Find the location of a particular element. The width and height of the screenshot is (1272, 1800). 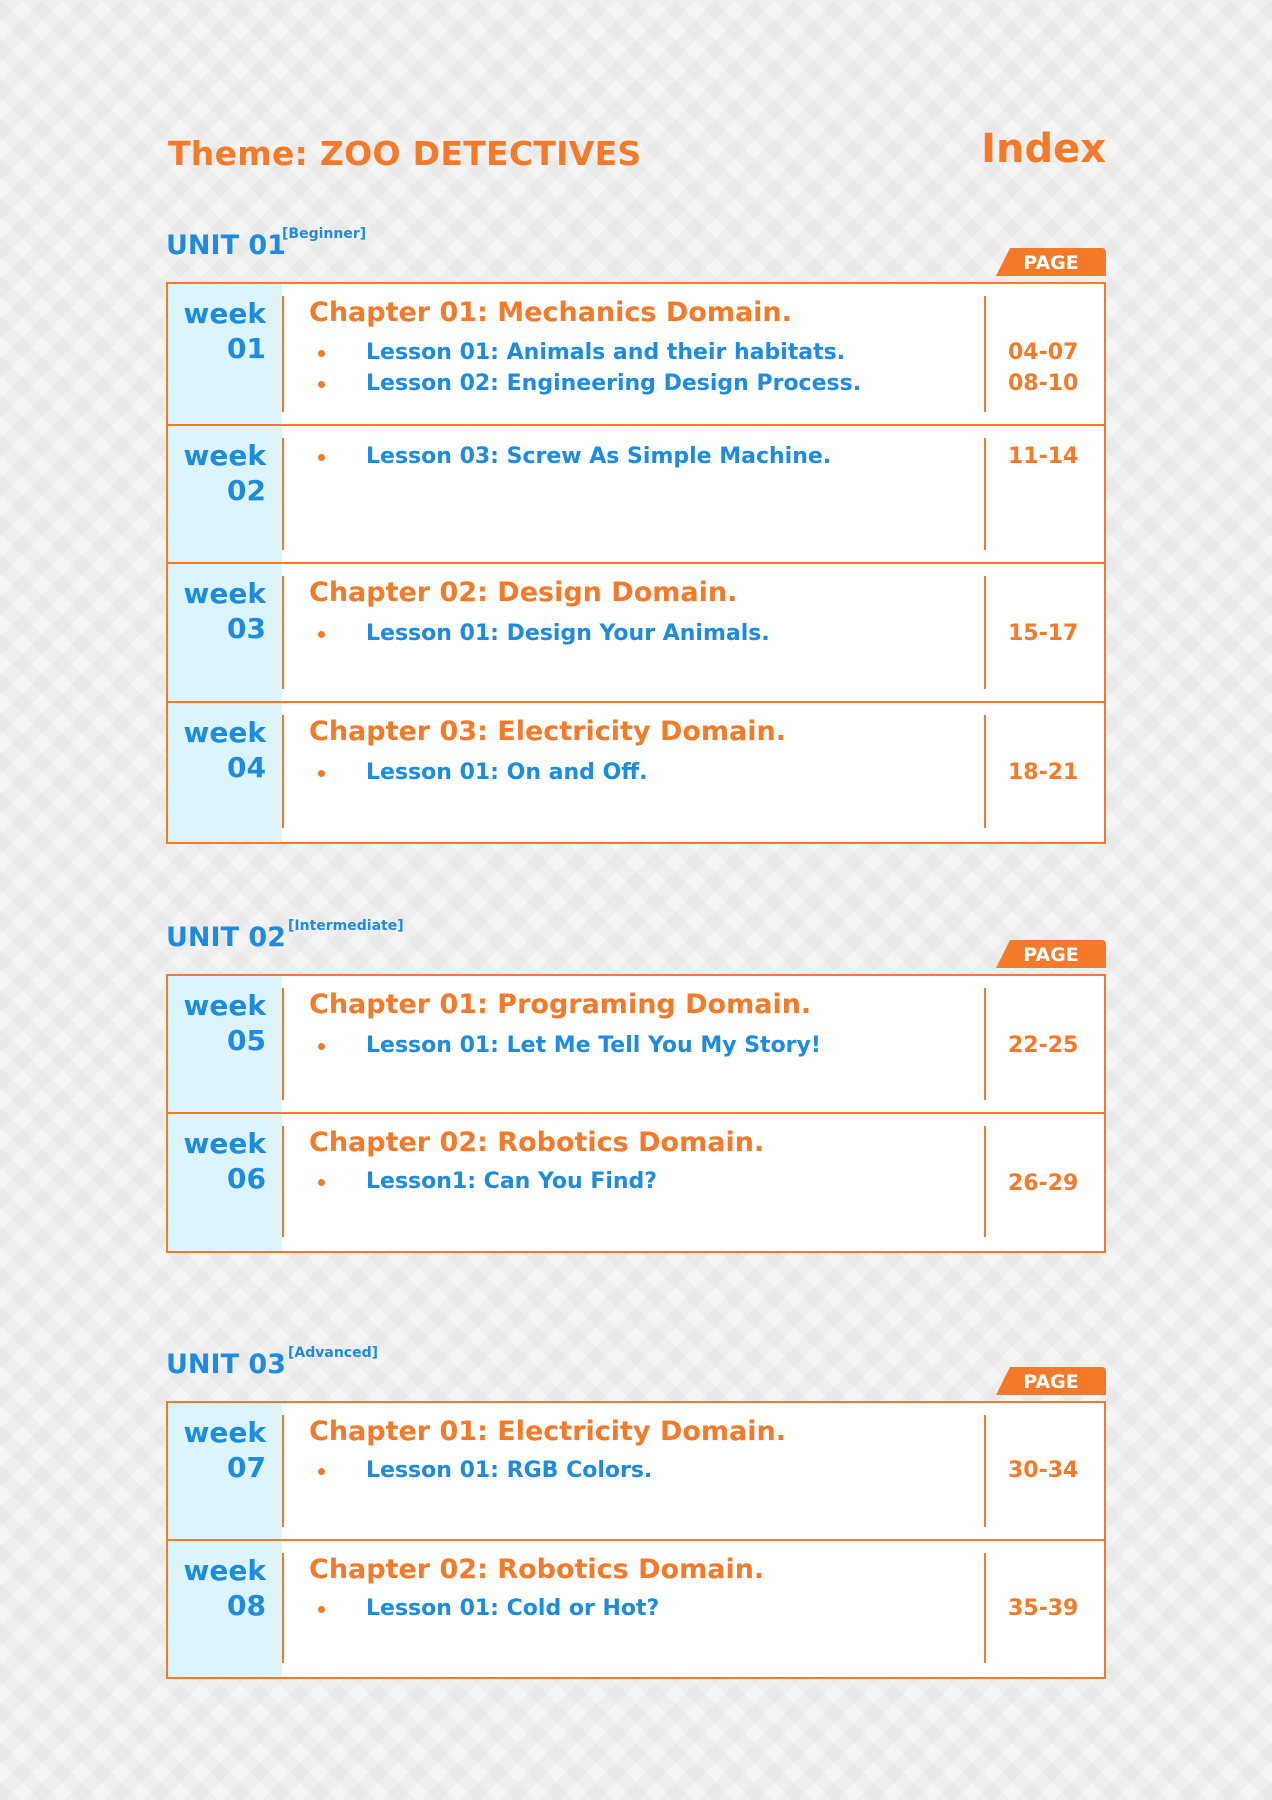

page-range: 11-14 is located at coordinates (1043, 456).